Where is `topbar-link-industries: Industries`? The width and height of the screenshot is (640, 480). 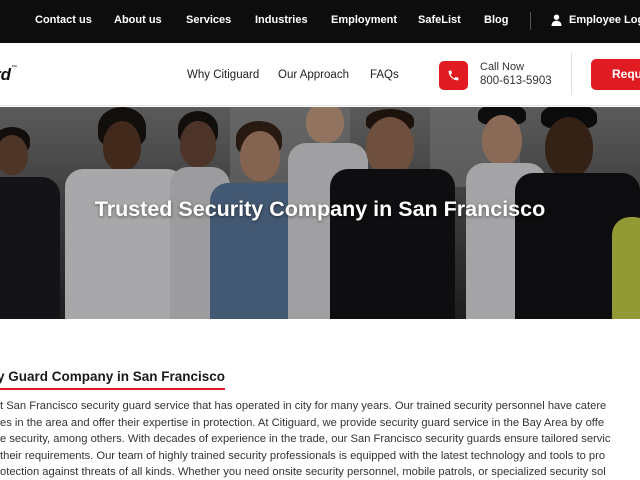 topbar-link-industries: Industries is located at coordinates (281, 20).